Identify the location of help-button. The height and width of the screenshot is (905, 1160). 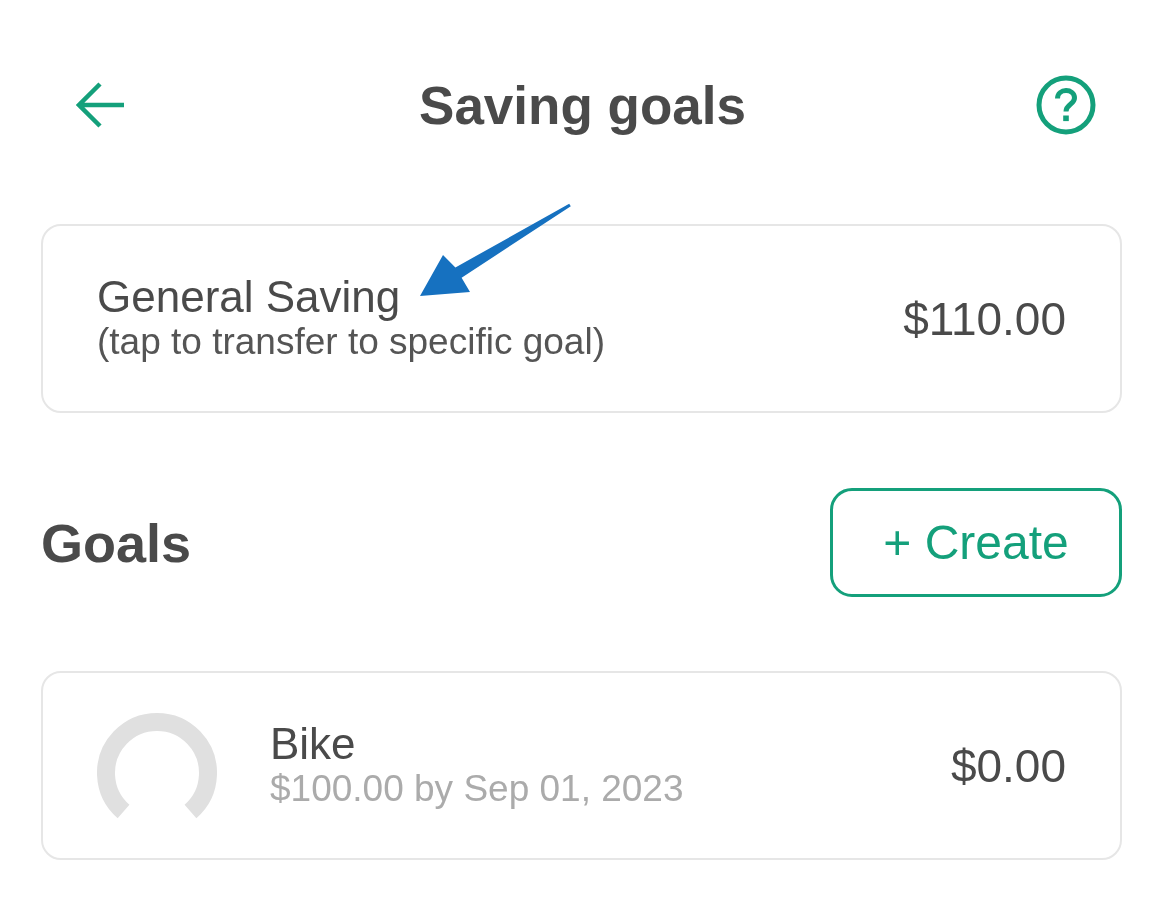
(1066, 105).